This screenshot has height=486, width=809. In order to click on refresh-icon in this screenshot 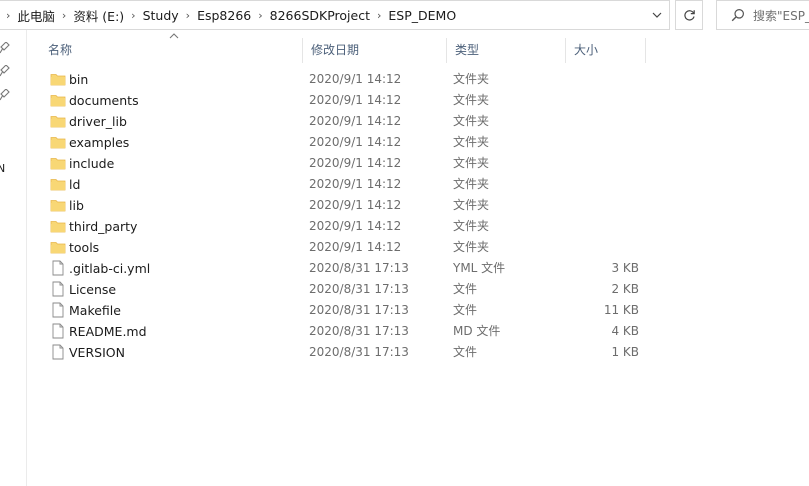, I will do `click(689, 15)`.